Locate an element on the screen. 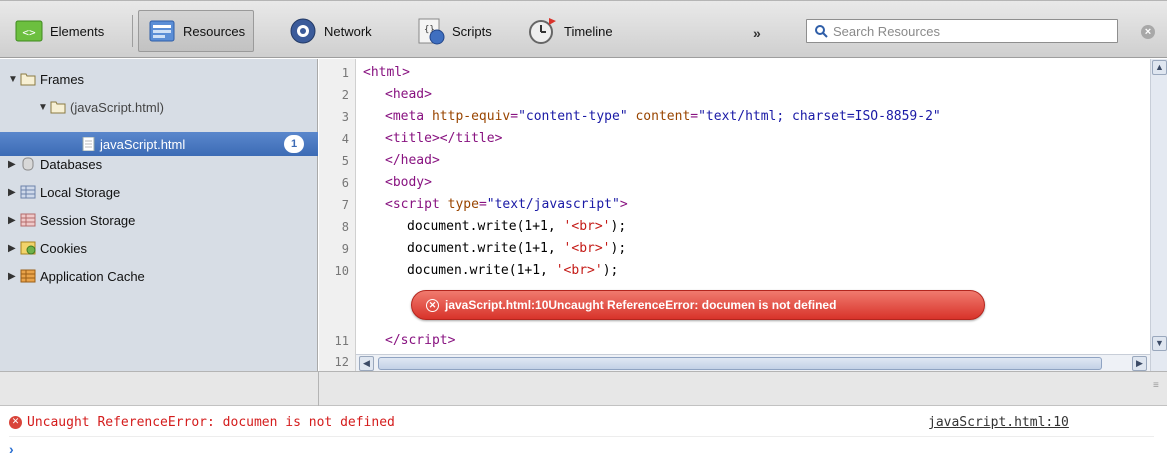 This screenshot has width=1167, height=464. search-icon is located at coordinates (821, 31).